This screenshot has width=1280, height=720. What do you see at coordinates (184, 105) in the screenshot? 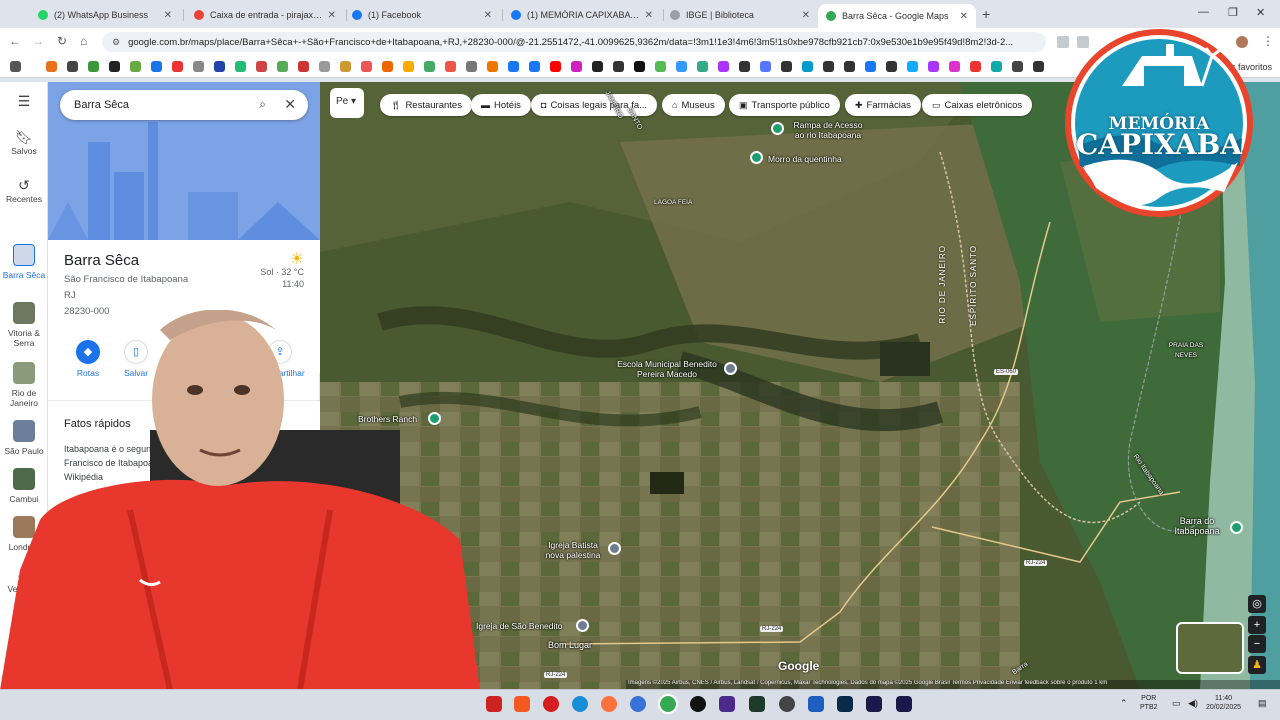
I see `search-input: Barra Sêca ⌕ ✕` at bounding box center [184, 105].